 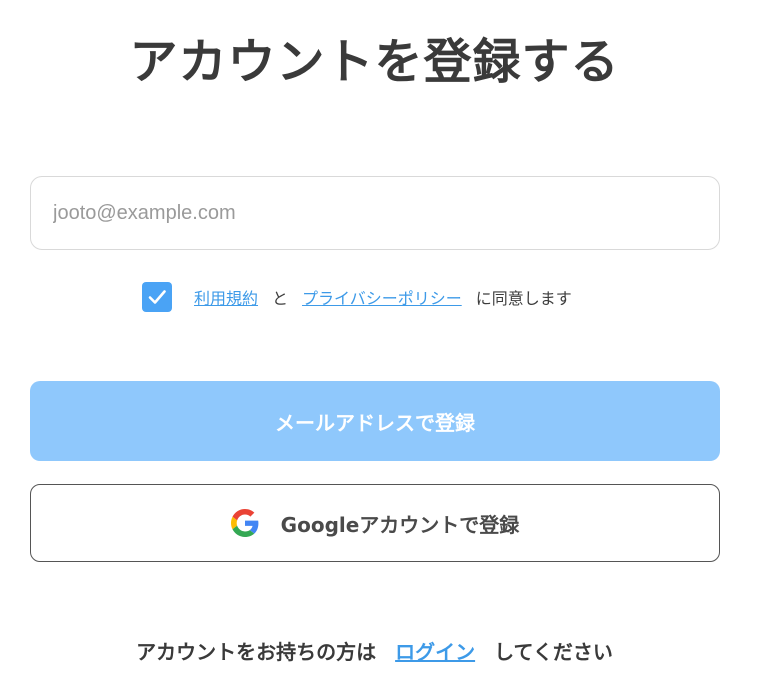 What do you see at coordinates (374, 62) in the screenshot?
I see `page-title: アカウントを登録する` at bounding box center [374, 62].